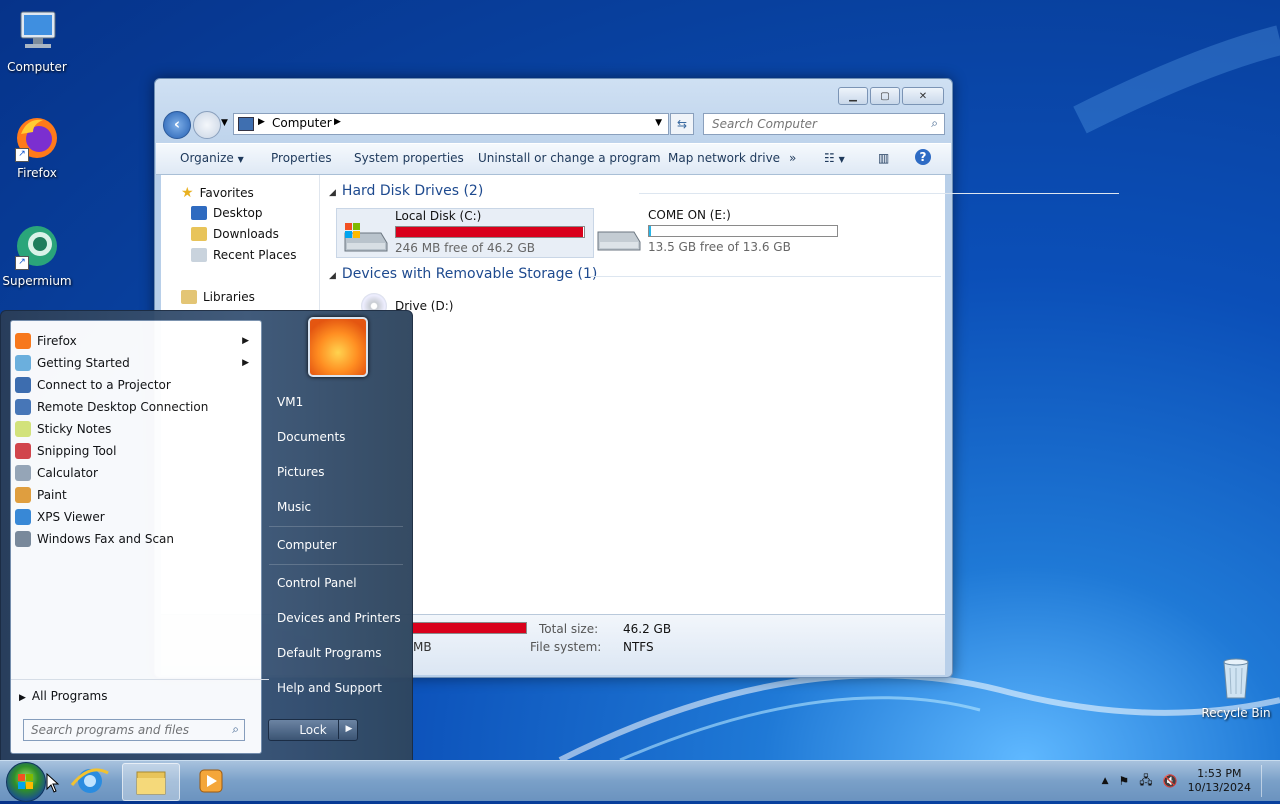 The width and height of the screenshot is (1280, 804). Describe the element at coordinates (135, 363) in the screenshot. I see `program-item: Getting Started ▶` at that location.